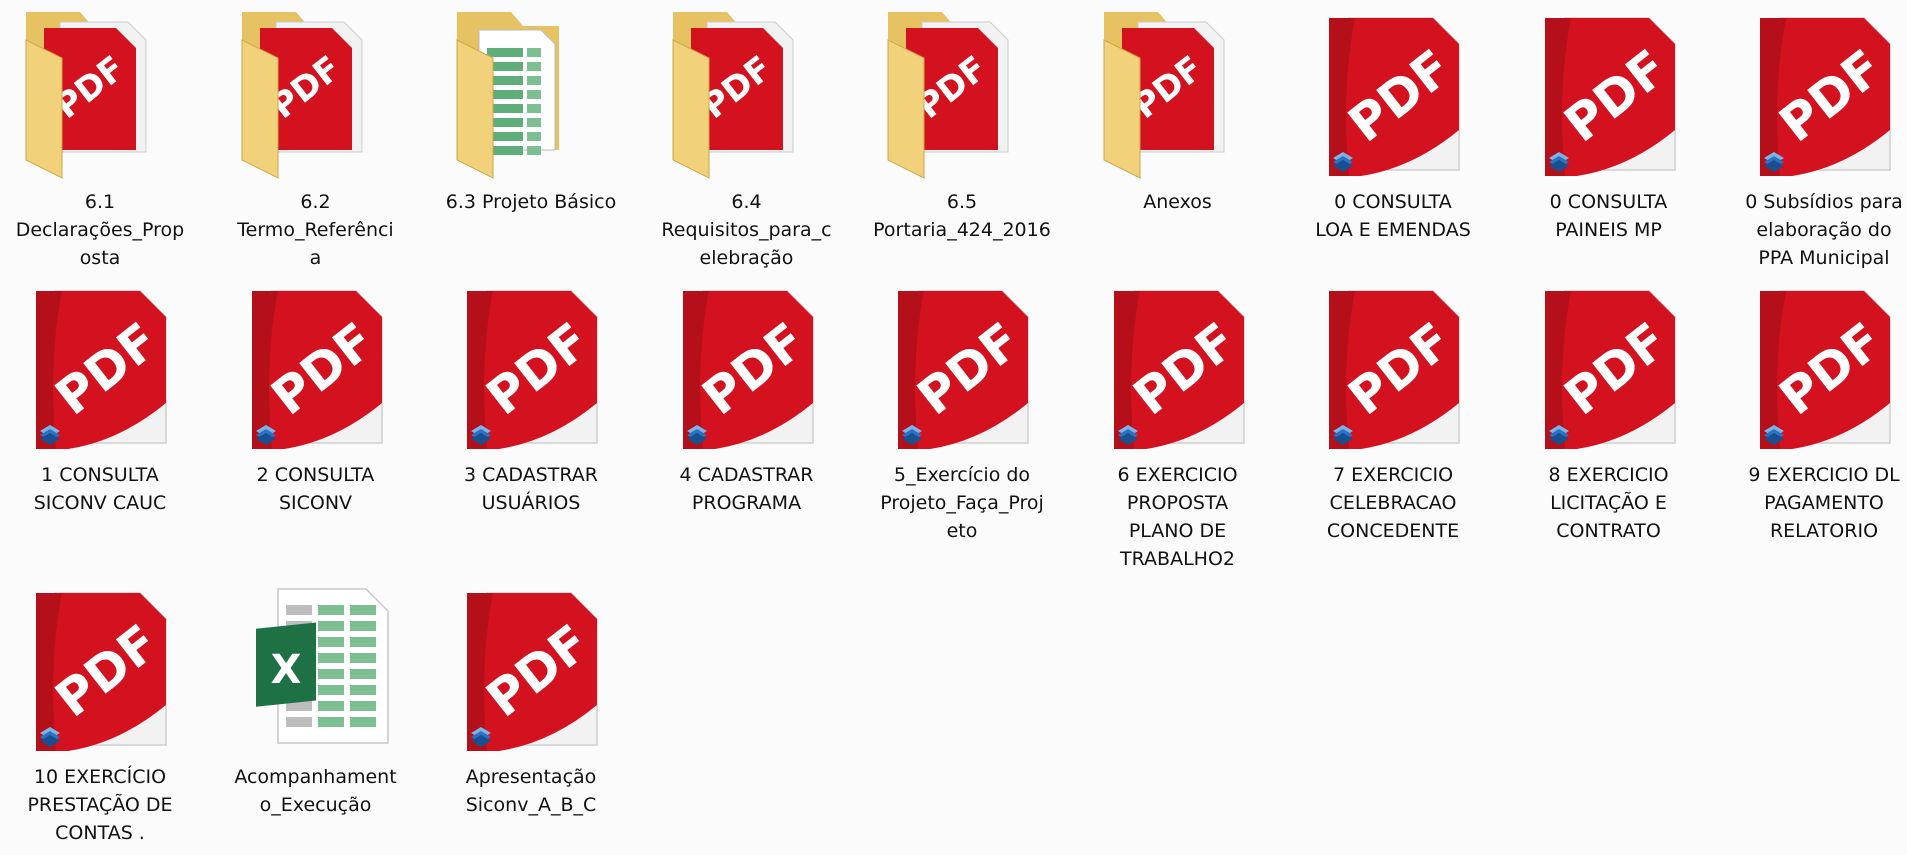  I want to click on file-item: PDF 5_Exercício do Projeto_Faça_Proj eto, so click(962, 413).